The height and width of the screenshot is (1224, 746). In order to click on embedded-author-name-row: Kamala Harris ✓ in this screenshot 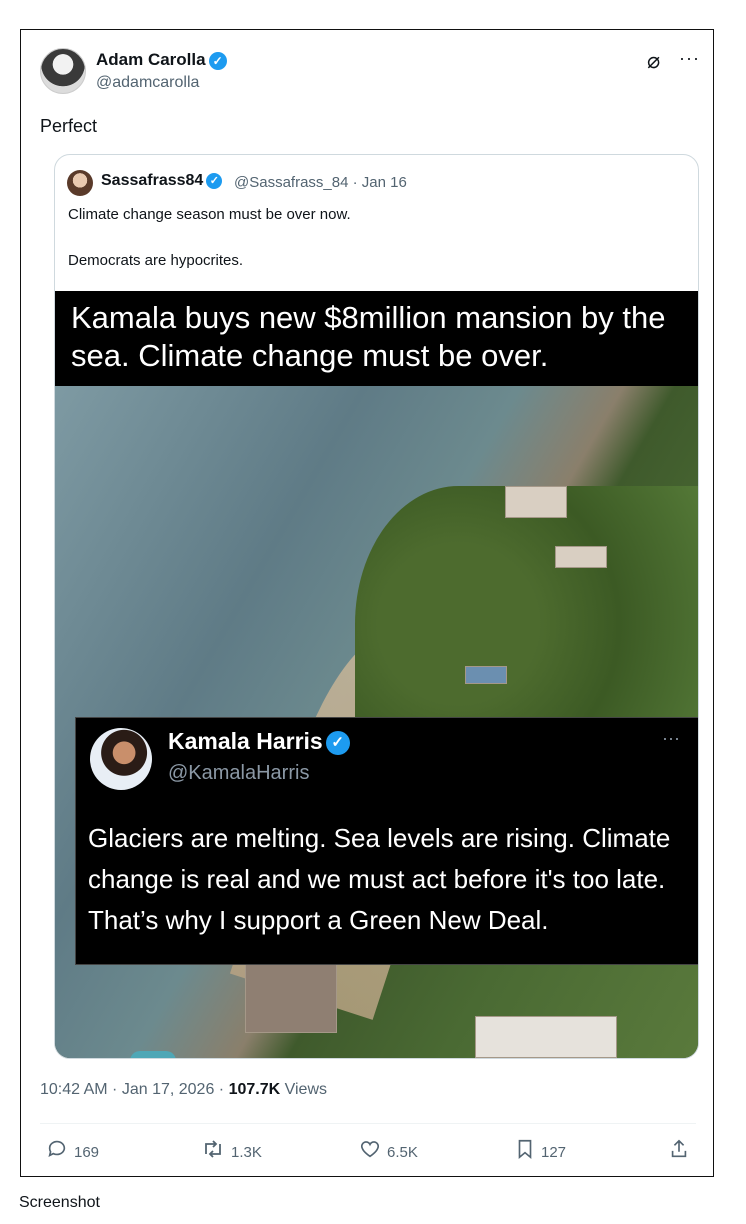, I will do `click(259, 741)`.